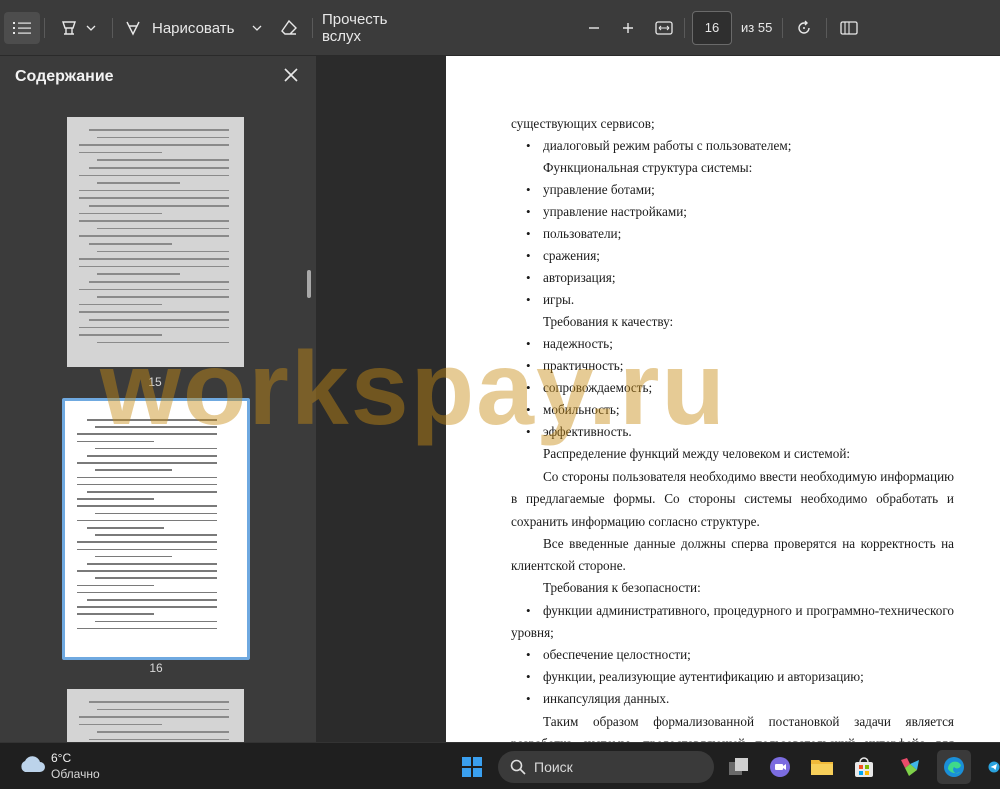  What do you see at coordinates (635, 521) in the screenshot?
I see `document-line: сохранить информацию согласно структуре.` at bounding box center [635, 521].